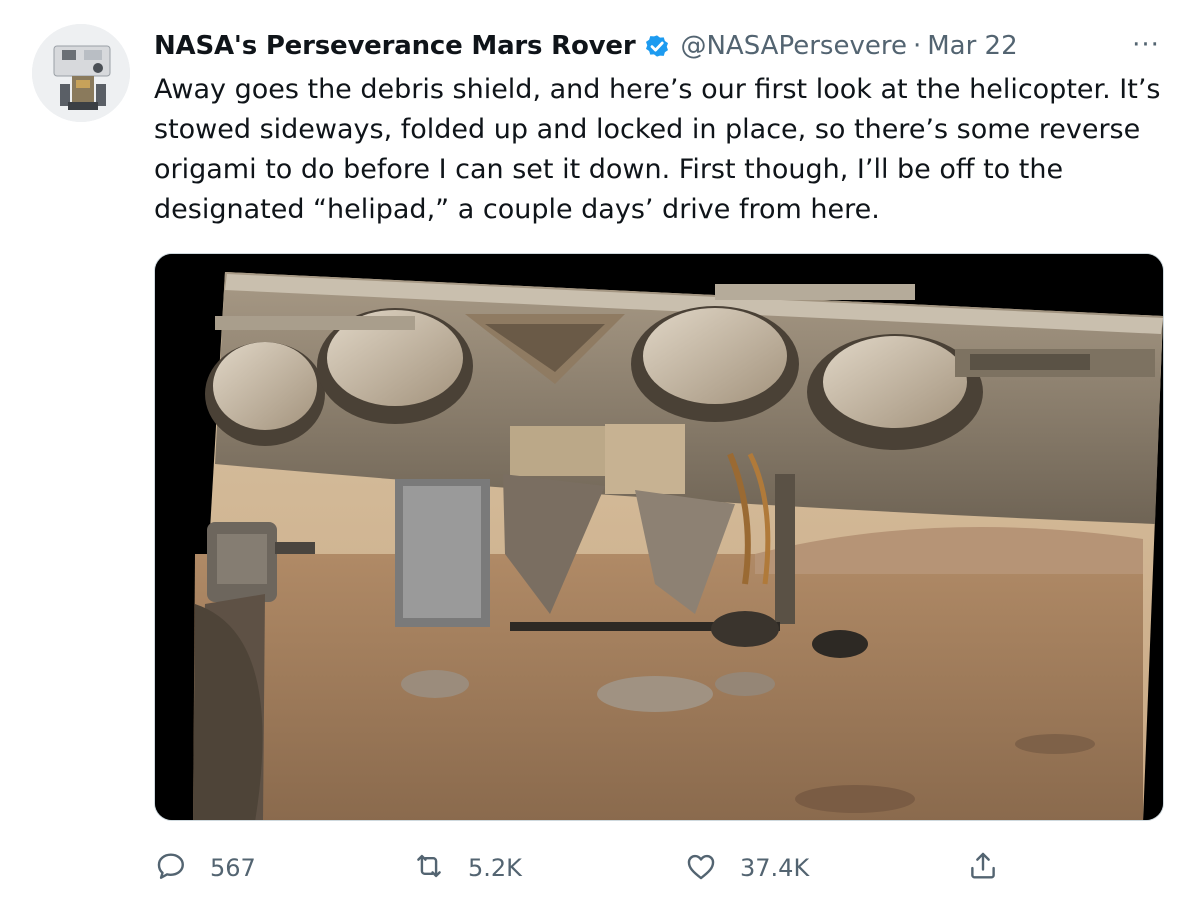 This screenshot has height=911, width=1196. I want to click on heart-icon, so click(701, 868).